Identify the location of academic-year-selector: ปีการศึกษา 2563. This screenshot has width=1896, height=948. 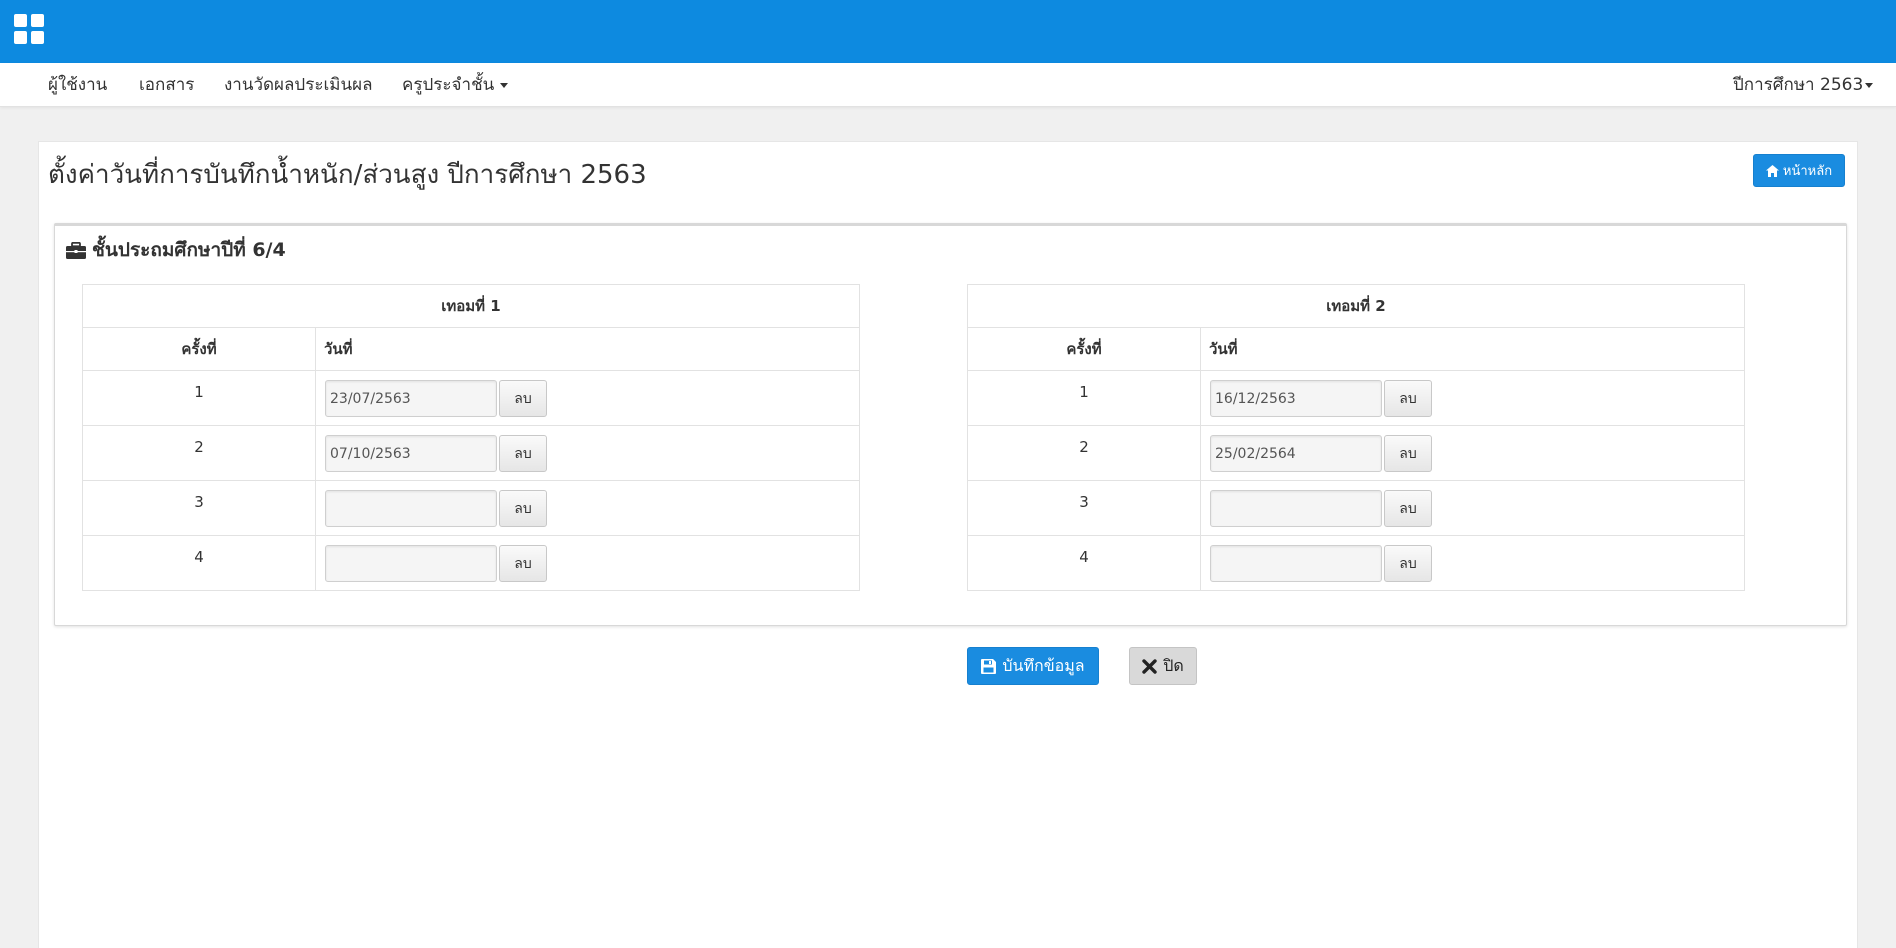
(1803, 85).